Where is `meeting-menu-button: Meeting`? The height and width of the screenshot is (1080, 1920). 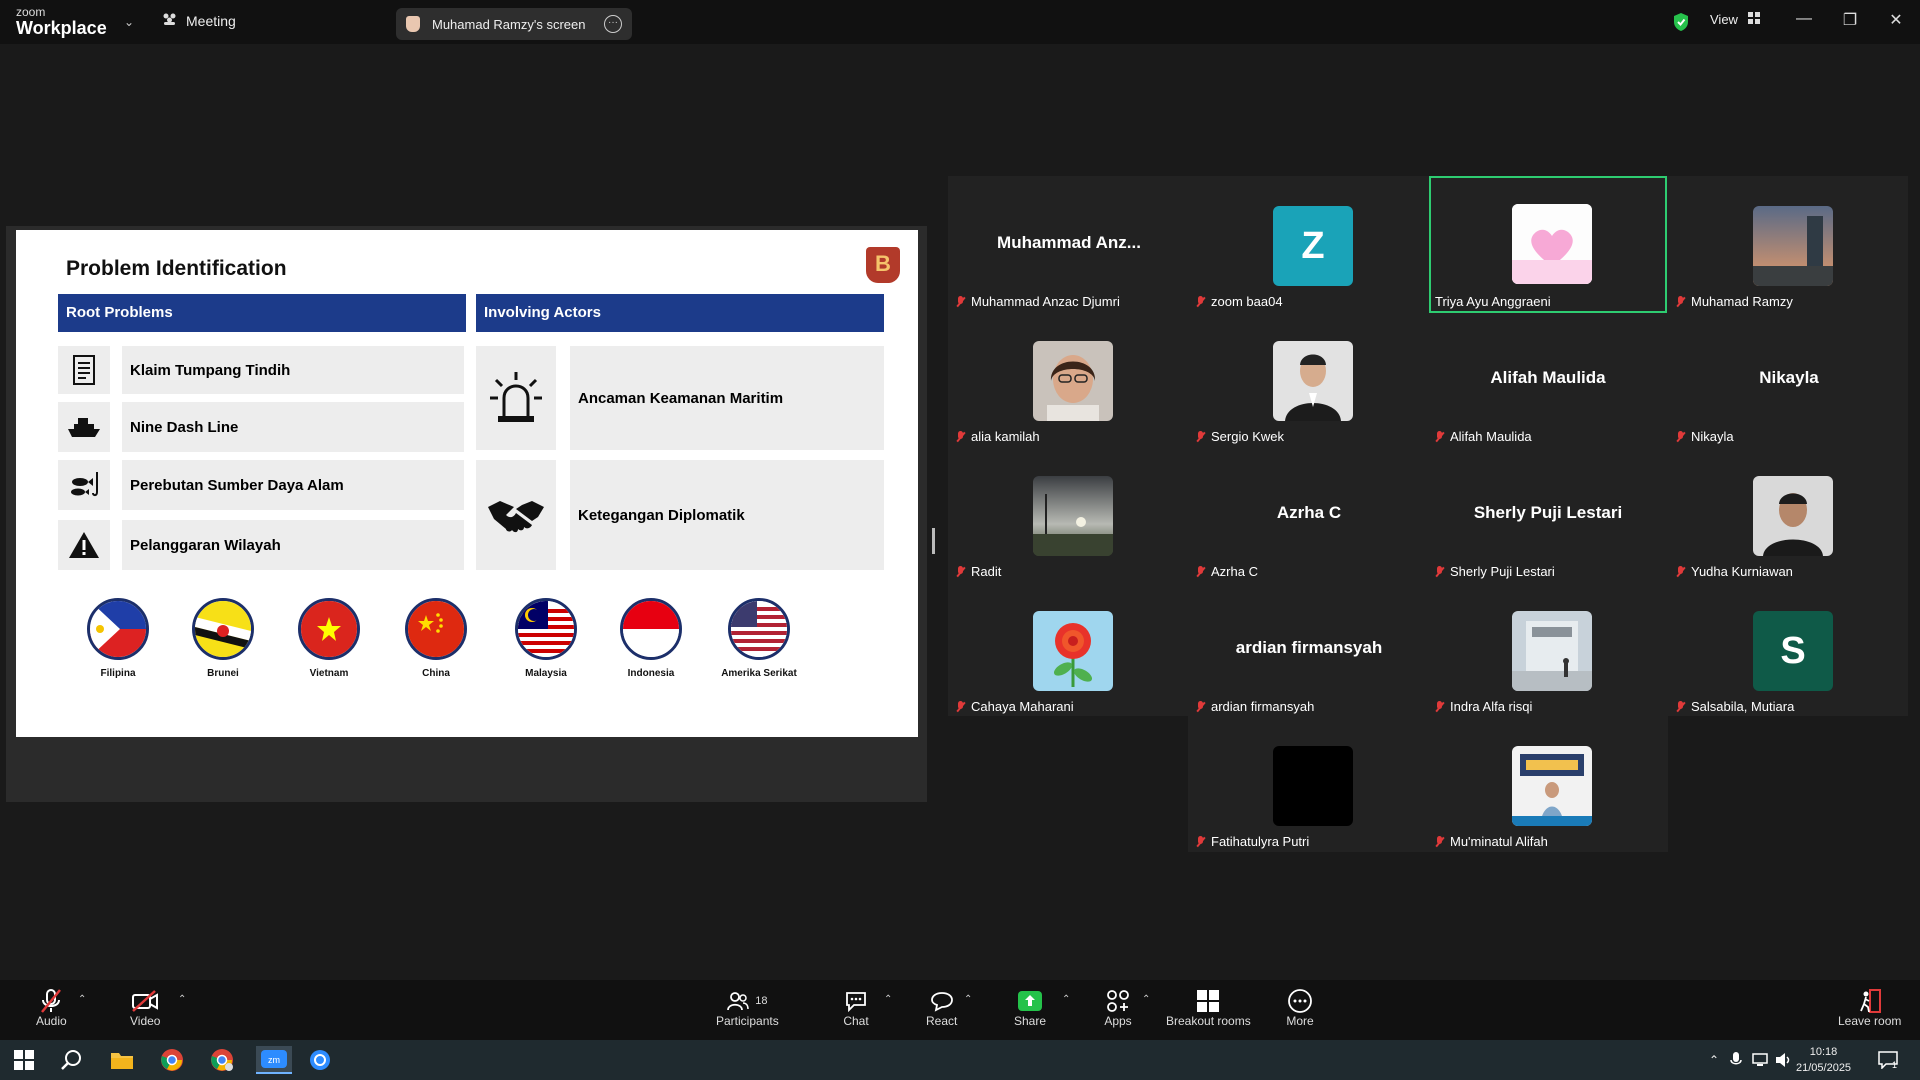
meeting-menu-button: Meeting is located at coordinates (199, 20).